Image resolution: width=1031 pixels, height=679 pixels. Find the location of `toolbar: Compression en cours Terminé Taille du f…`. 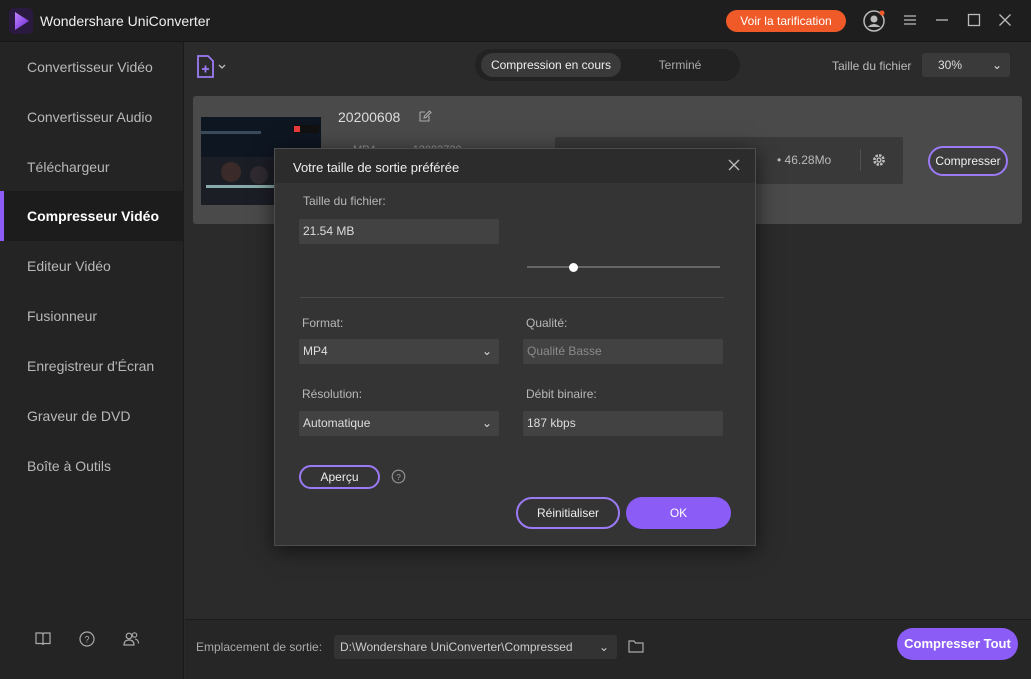

toolbar: Compression en cours Terminé Taille du f… is located at coordinates (608, 67).